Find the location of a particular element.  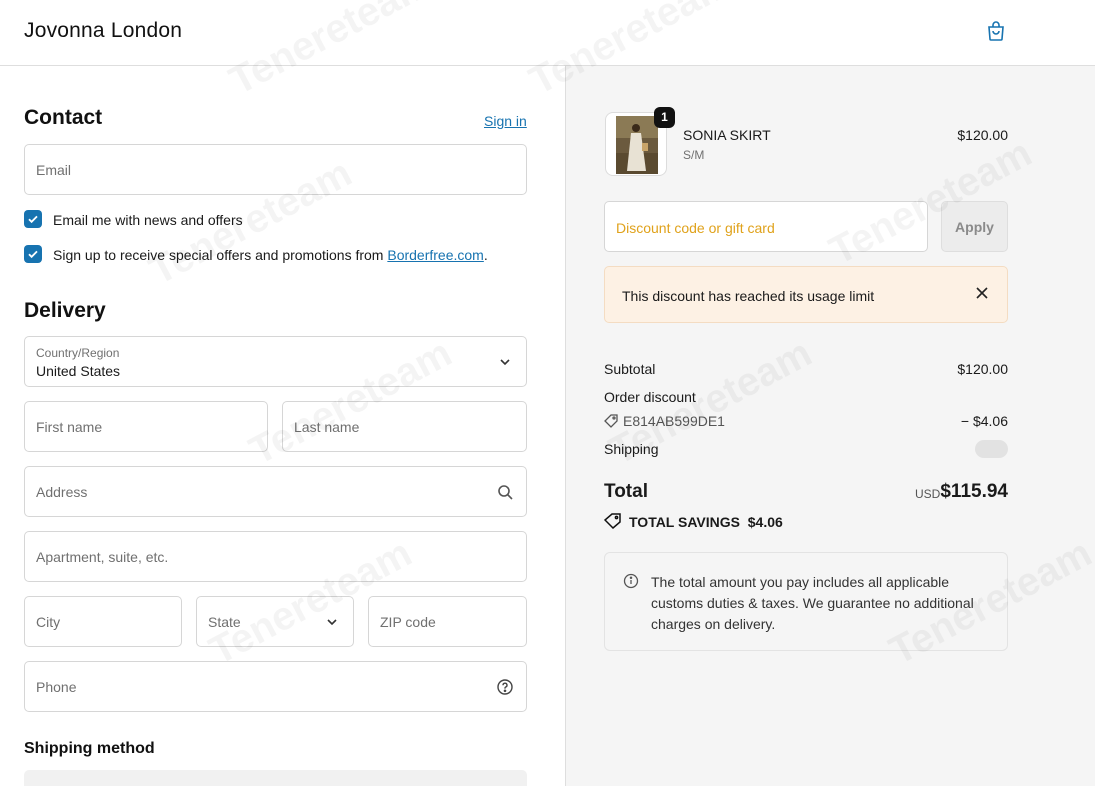

product-variant: S/M is located at coordinates (694, 155).